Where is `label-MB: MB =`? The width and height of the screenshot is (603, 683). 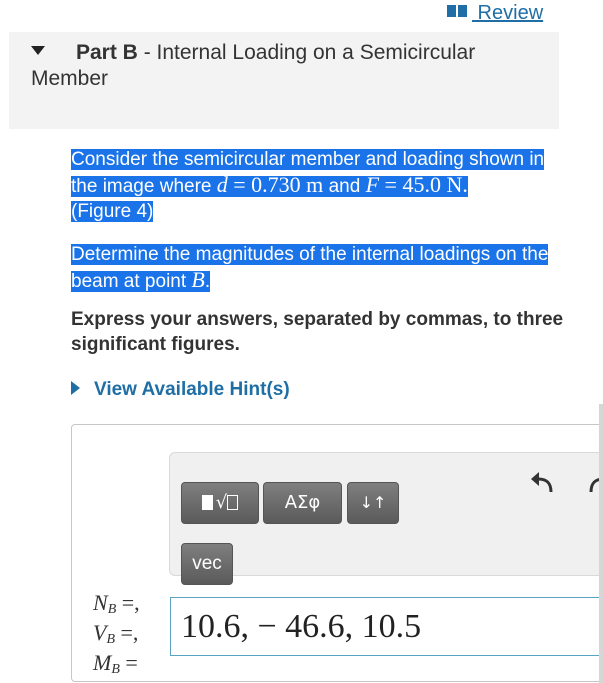 label-MB: MB = is located at coordinates (115, 663).